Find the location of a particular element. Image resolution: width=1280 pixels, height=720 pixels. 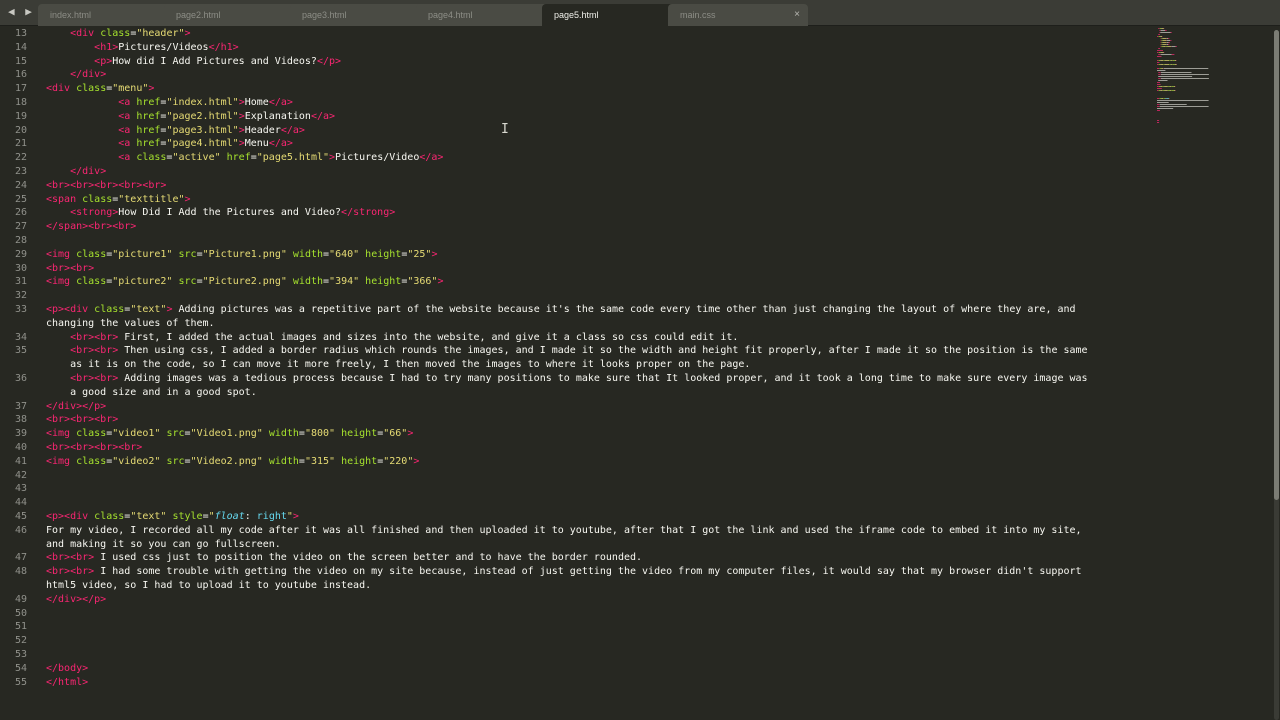

code-token: "page4.html" is located at coordinates (202, 144).